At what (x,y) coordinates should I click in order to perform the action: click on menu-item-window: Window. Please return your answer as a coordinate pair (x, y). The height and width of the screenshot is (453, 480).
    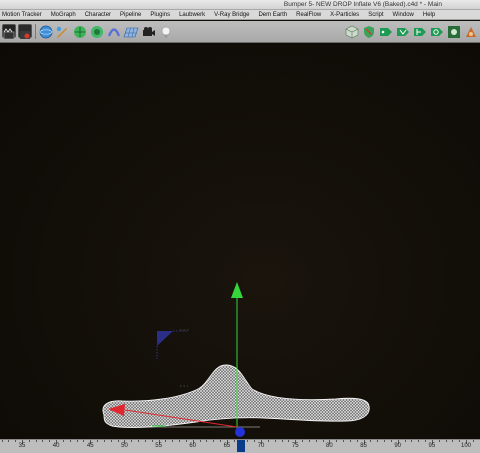
    Looking at the image, I should click on (403, 15).